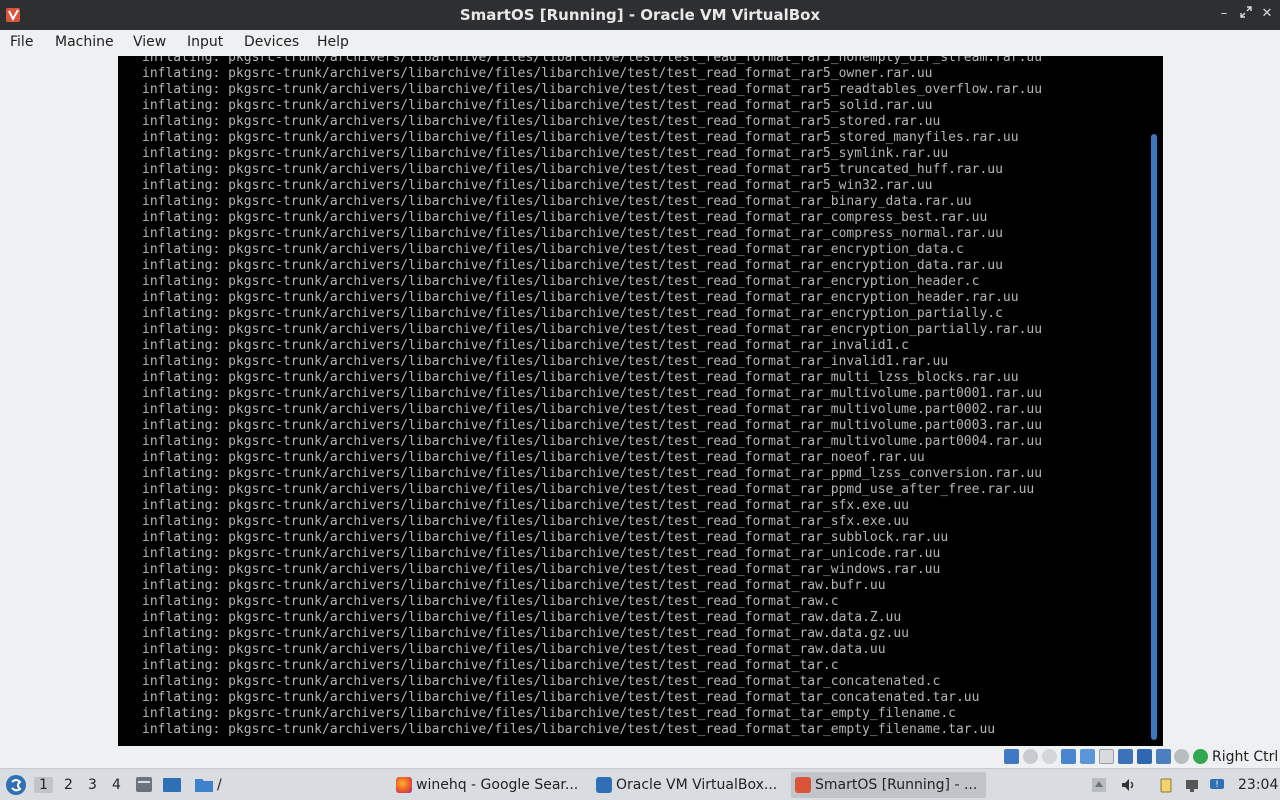 Image resolution: width=1280 pixels, height=800 pixels. What do you see at coordinates (1030, 756) in the screenshot?
I see `optical-drive-icon` at bounding box center [1030, 756].